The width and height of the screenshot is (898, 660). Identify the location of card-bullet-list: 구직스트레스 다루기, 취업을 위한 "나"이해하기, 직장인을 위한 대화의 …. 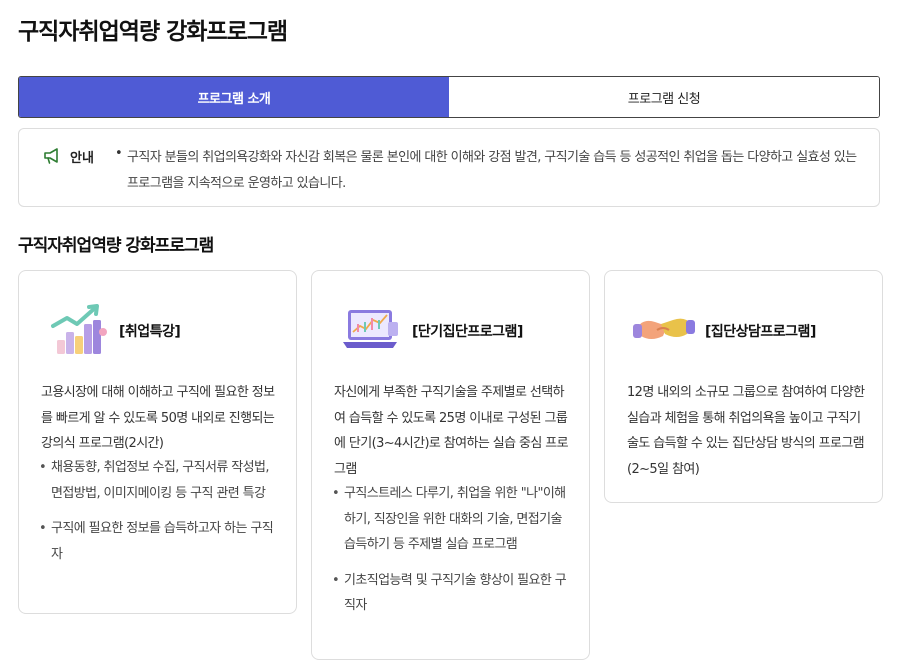
(453, 550).